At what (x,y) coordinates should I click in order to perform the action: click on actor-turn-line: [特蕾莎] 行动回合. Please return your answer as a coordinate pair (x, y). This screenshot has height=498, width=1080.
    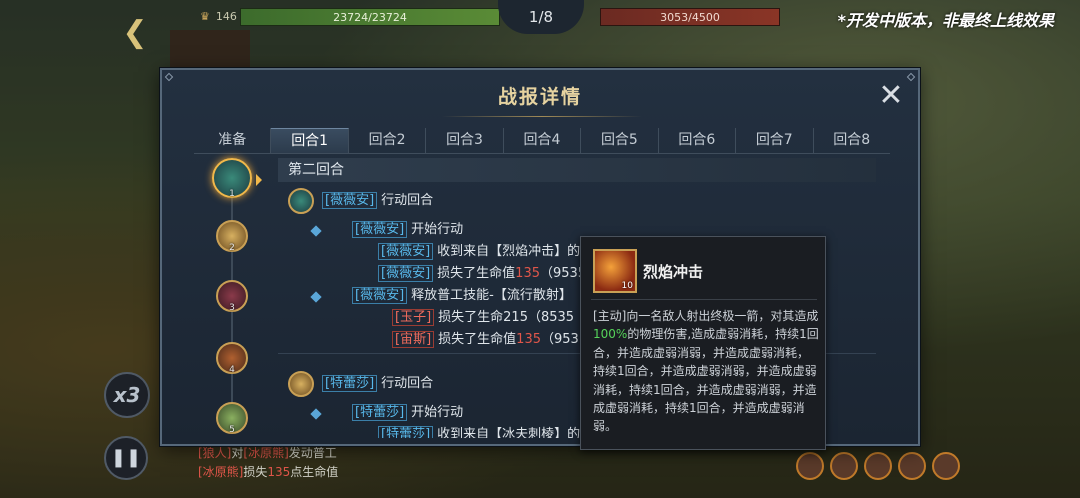
    Looking at the image, I should click on (377, 384).